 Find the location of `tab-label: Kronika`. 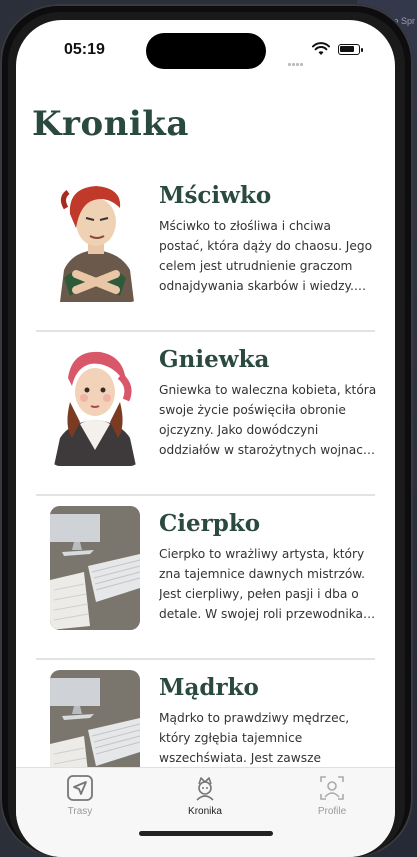

tab-label: Kronika is located at coordinates (205, 811).